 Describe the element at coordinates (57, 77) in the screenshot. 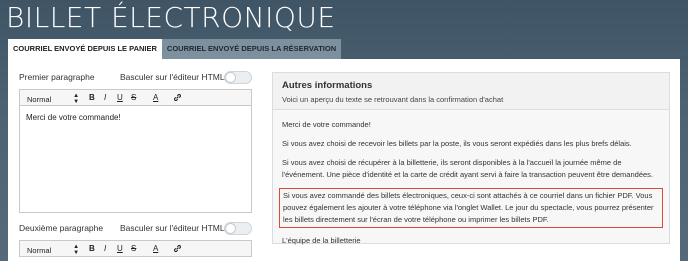

I see `first-paragraph-label: Premier paragraphe` at that location.